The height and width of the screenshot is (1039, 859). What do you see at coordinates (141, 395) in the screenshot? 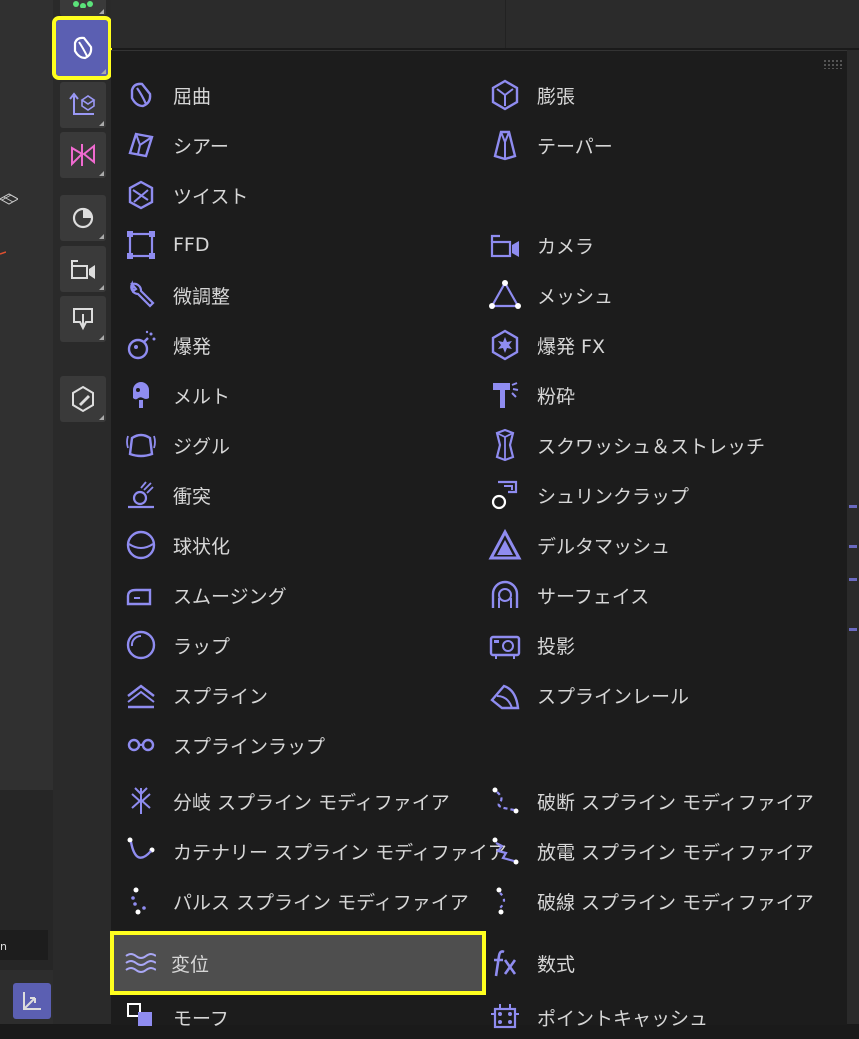
I see `melt-icon` at bounding box center [141, 395].